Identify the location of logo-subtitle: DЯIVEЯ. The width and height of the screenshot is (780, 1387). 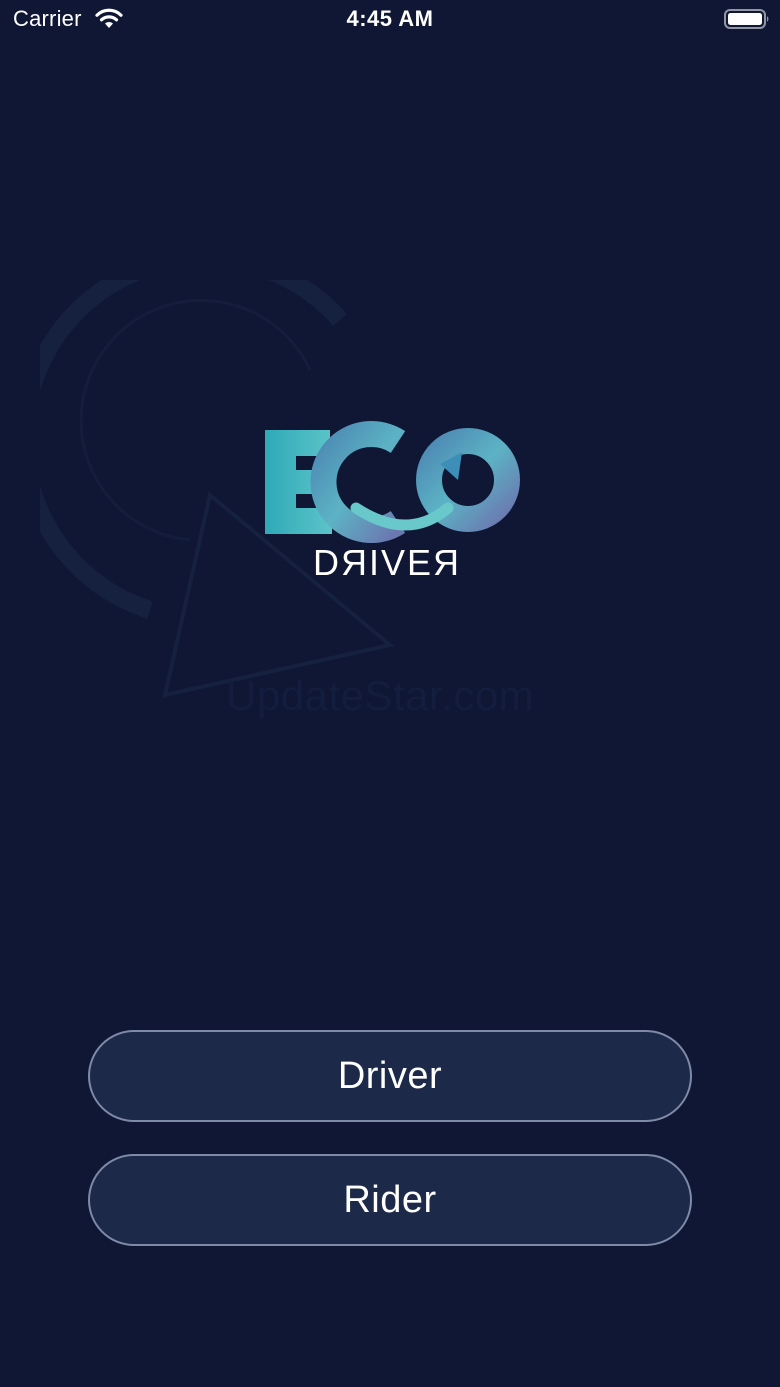
(387, 562).